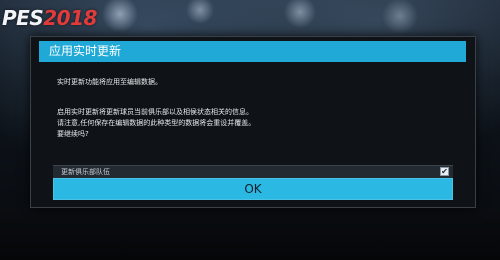 The image size is (500, 260). Describe the element at coordinates (252, 51) in the screenshot. I see `dialog-title: 应用实时更新` at that location.